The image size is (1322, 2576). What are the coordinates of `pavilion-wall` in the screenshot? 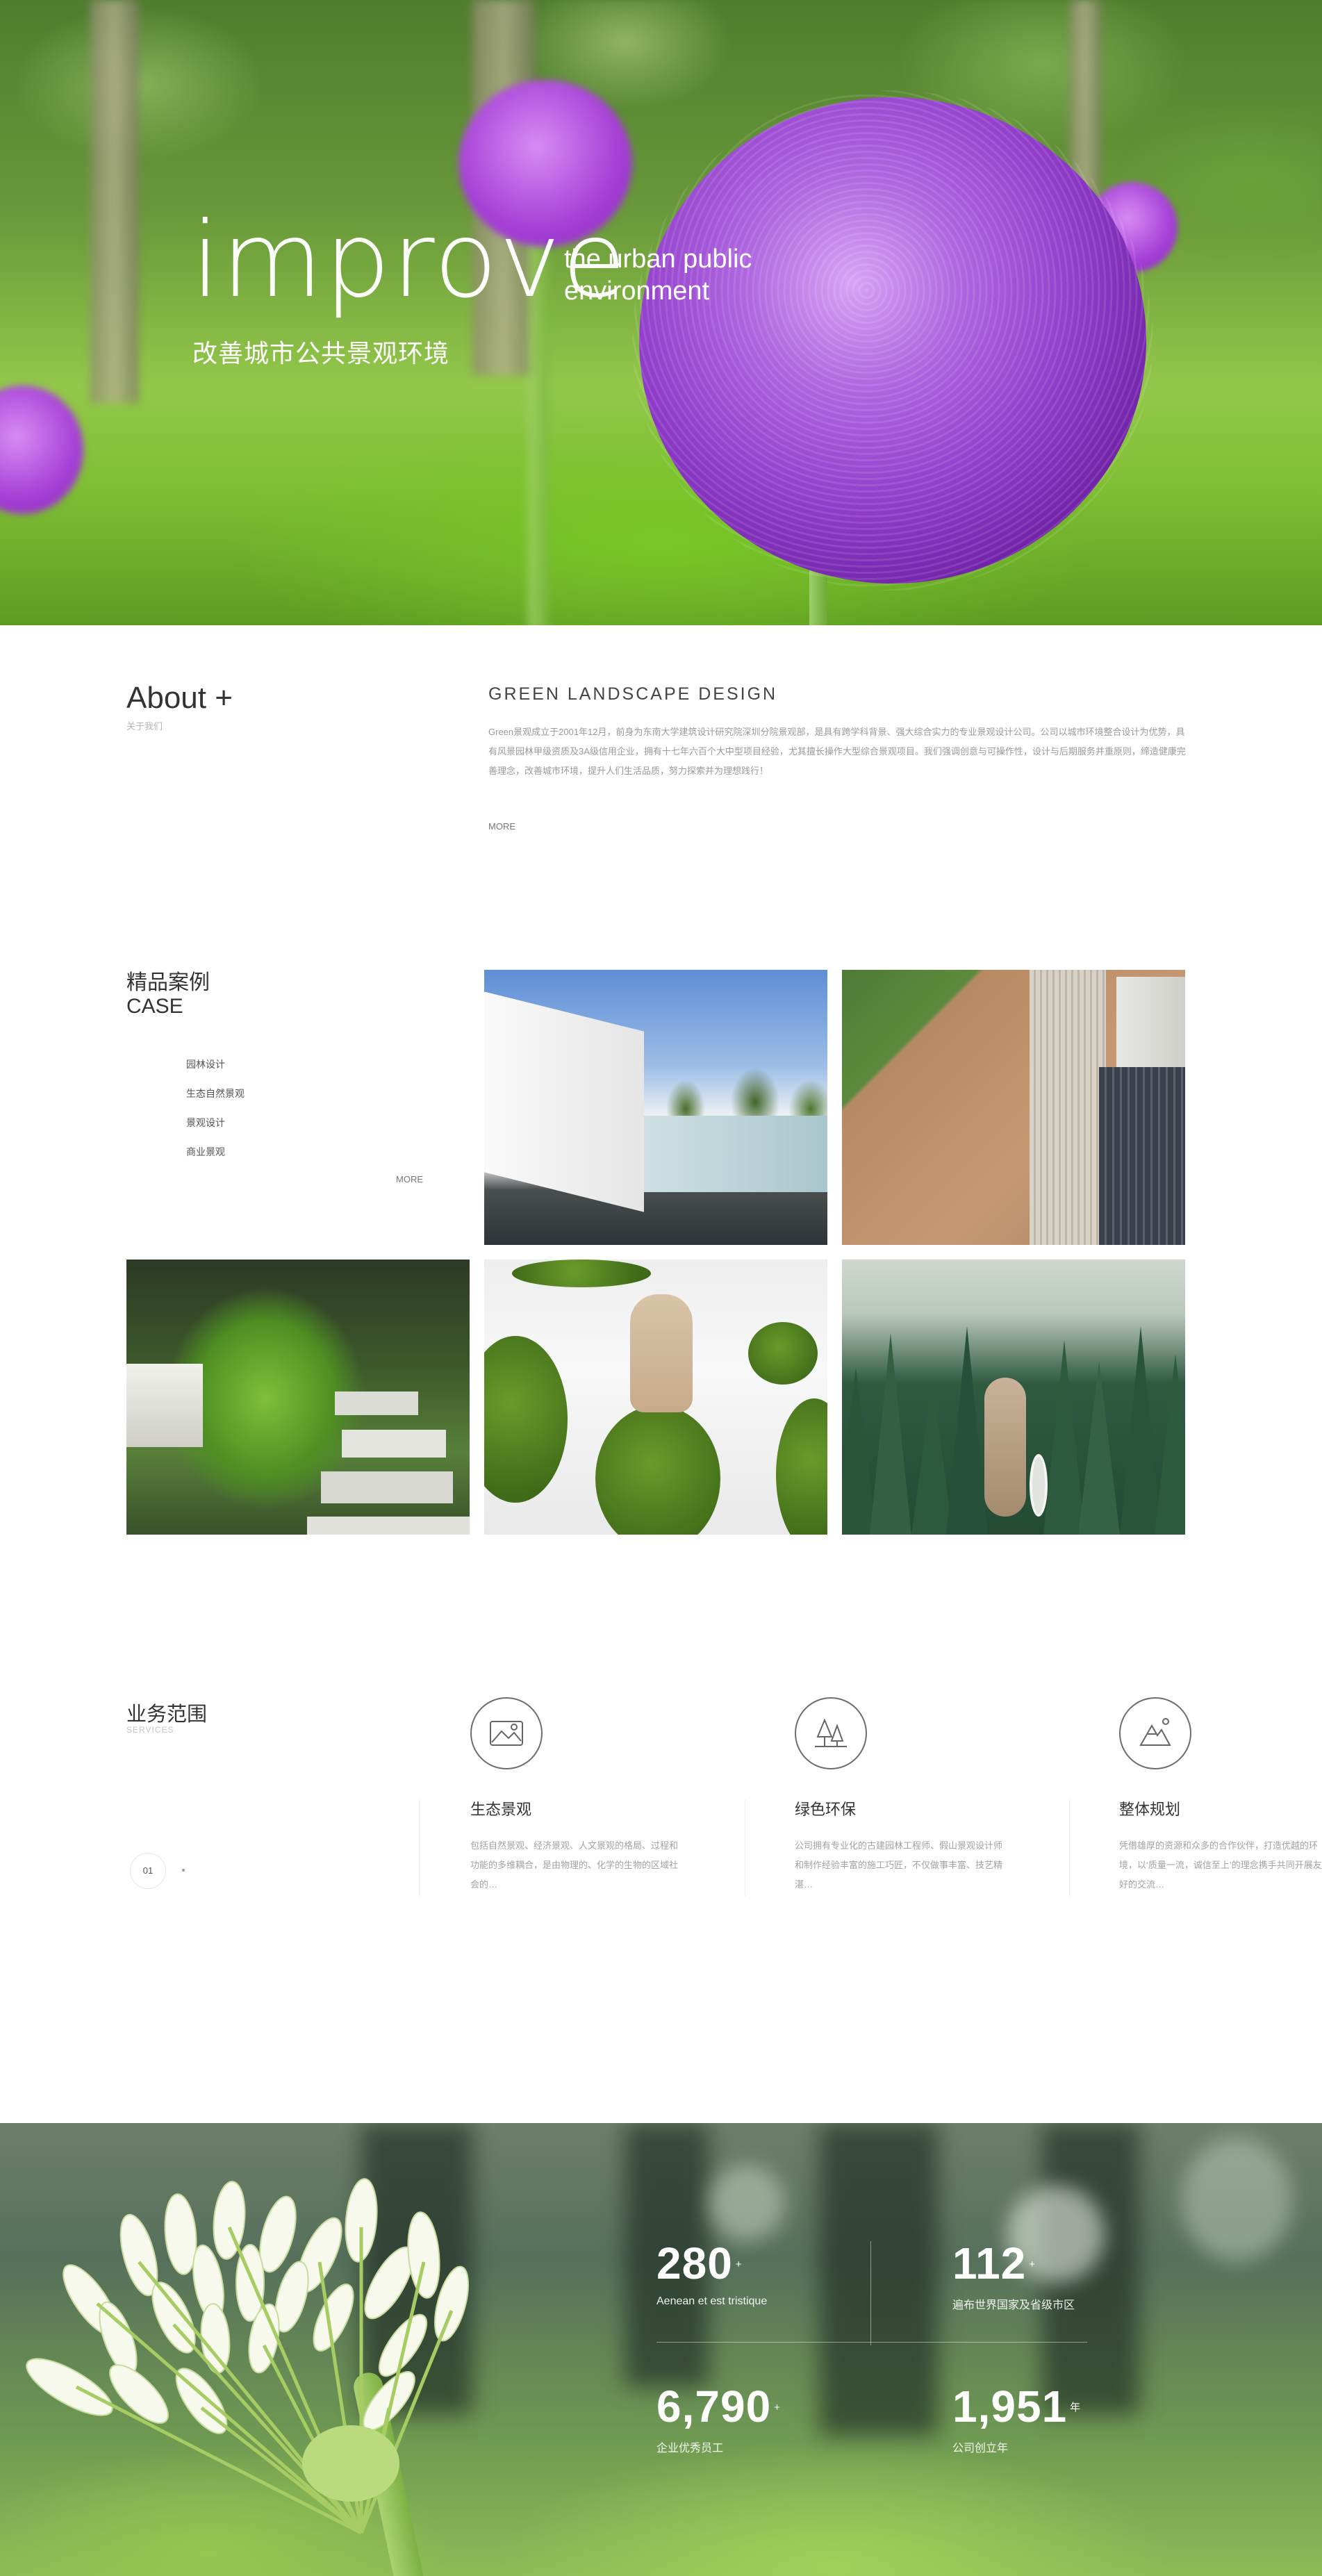 It's located at (564, 1101).